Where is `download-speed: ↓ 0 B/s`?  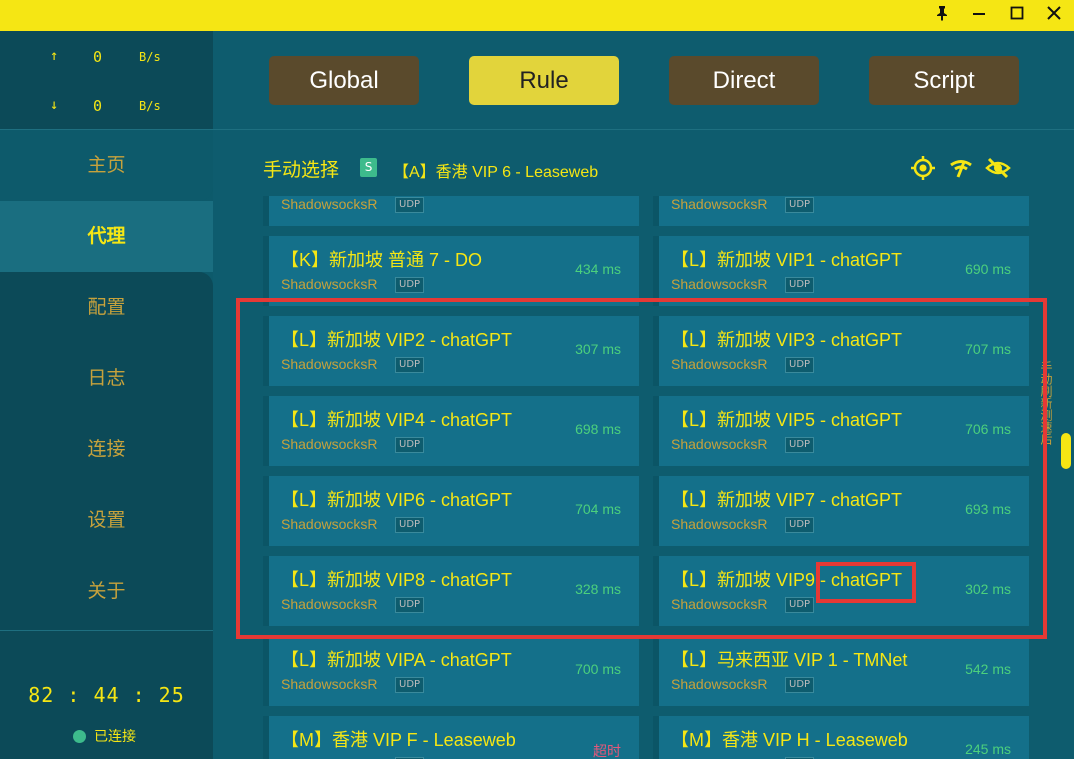
download-speed: ↓ 0 B/s is located at coordinates (106, 109).